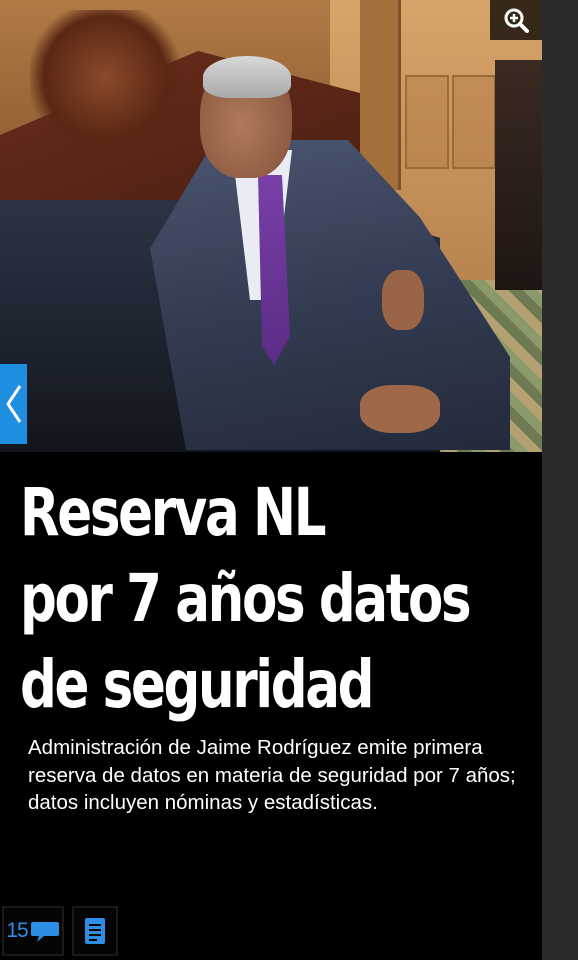  Describe the element at coordinates (247, 77) in the screenshot. I see `photo-person-hair` at that location.